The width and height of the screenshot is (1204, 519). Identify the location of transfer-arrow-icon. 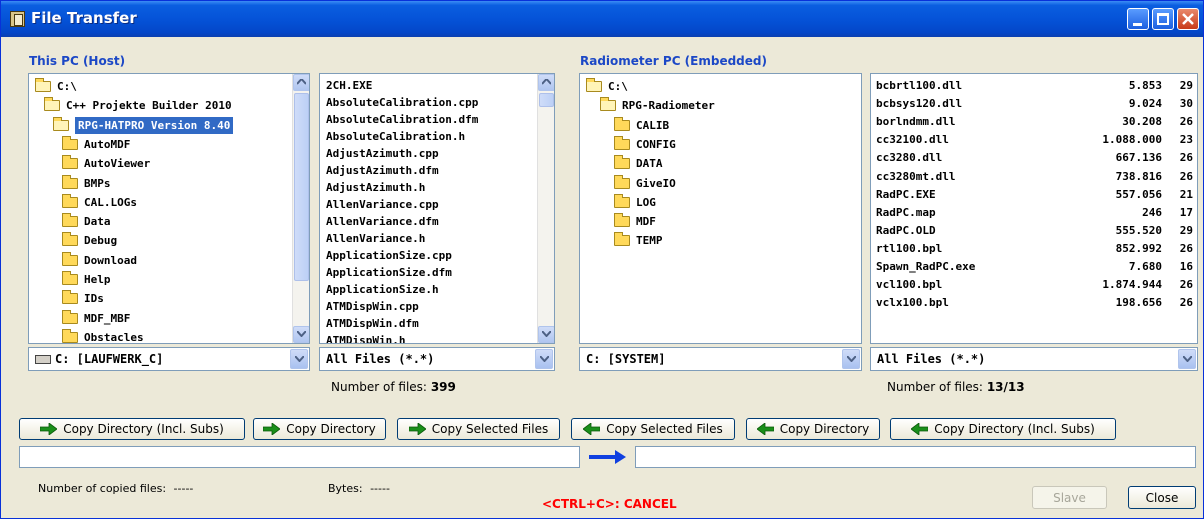
(607, 457).